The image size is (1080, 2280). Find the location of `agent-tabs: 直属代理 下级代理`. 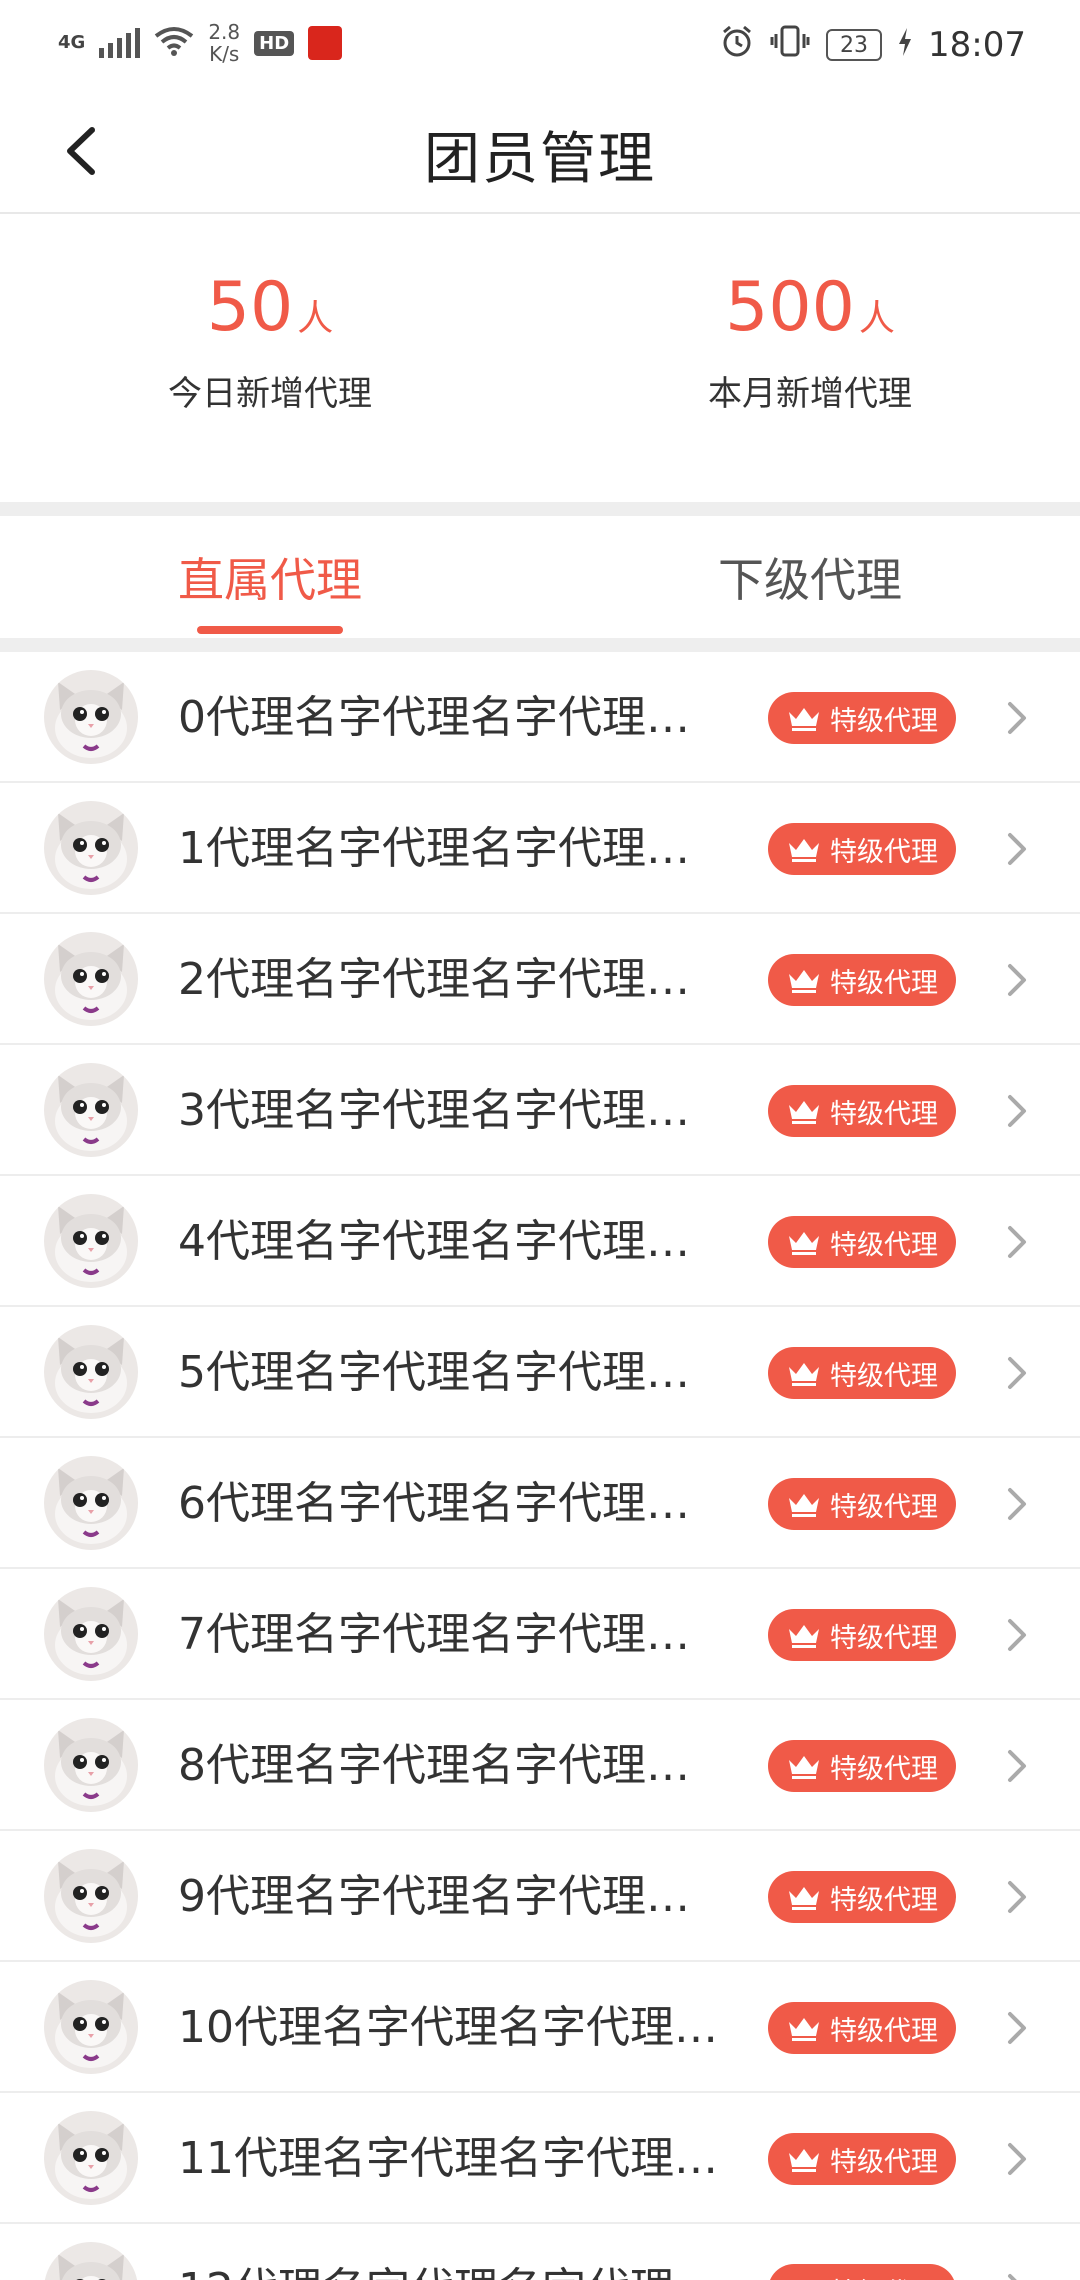

agent-tabs: 直属代理 下级代理 is located at coordinates (540, 577).